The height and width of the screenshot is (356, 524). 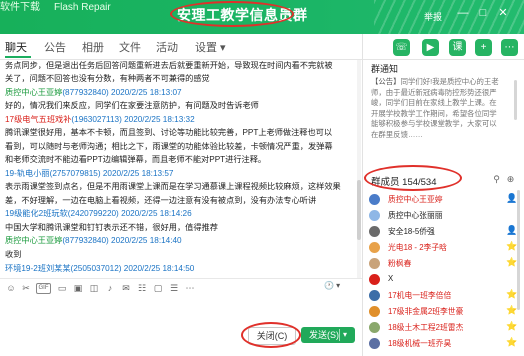 I want to click on message-sender: 17级电气五班戏补(1963027113) 2020/2/25 18:13:32, so click(x=100, y=120).